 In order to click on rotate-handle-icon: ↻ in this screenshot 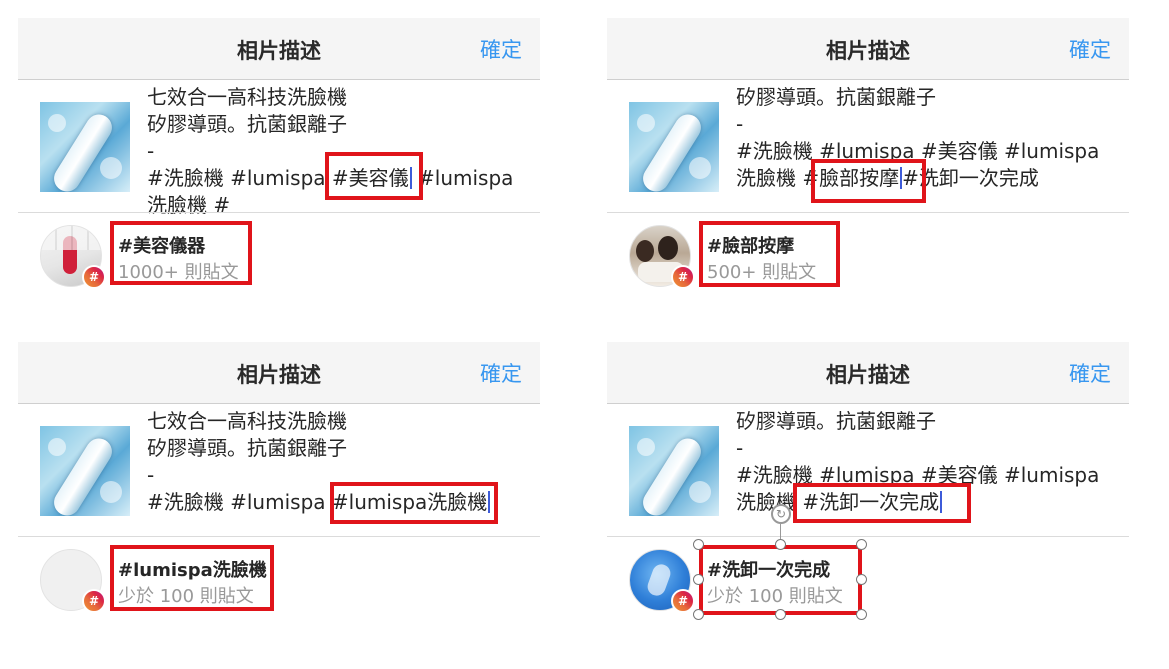, I will do `click(781, 514)`.